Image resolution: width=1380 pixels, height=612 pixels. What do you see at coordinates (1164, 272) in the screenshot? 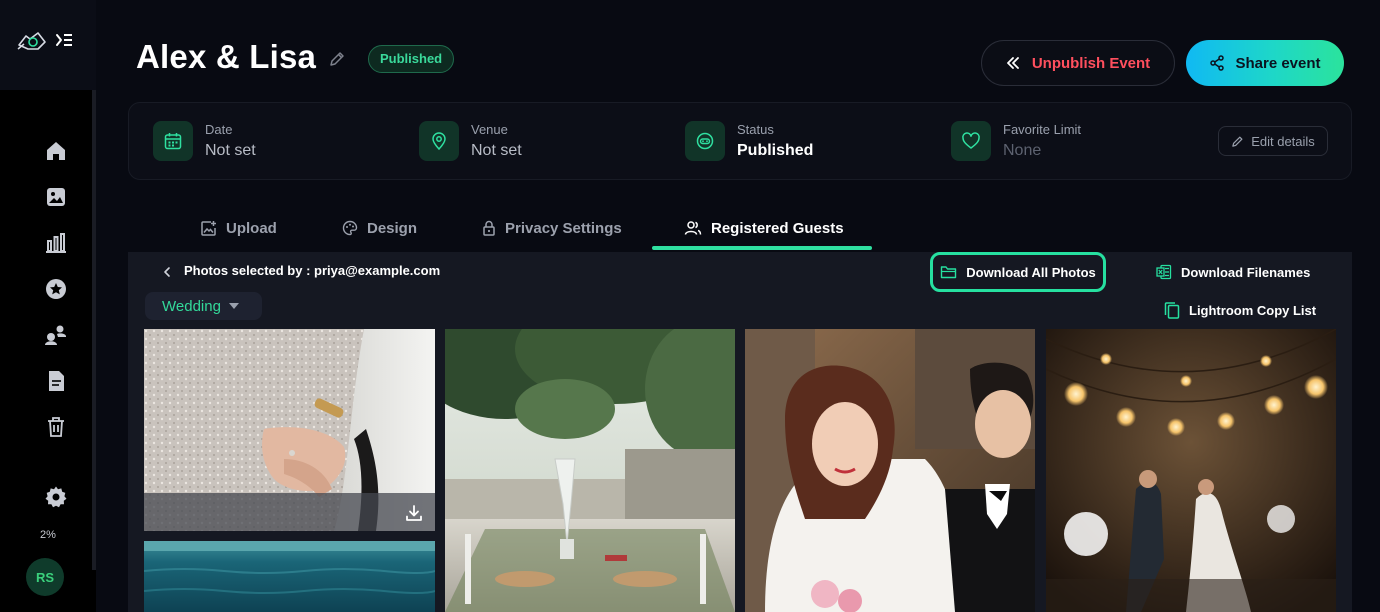
I see `excel-file-icon` at bounding box center [1164, 272].